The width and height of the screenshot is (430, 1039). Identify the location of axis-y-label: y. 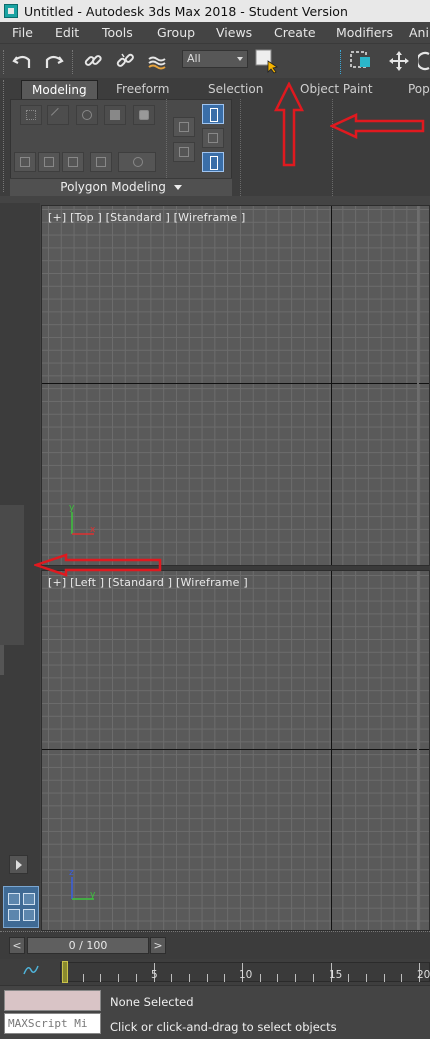
(72, 508).